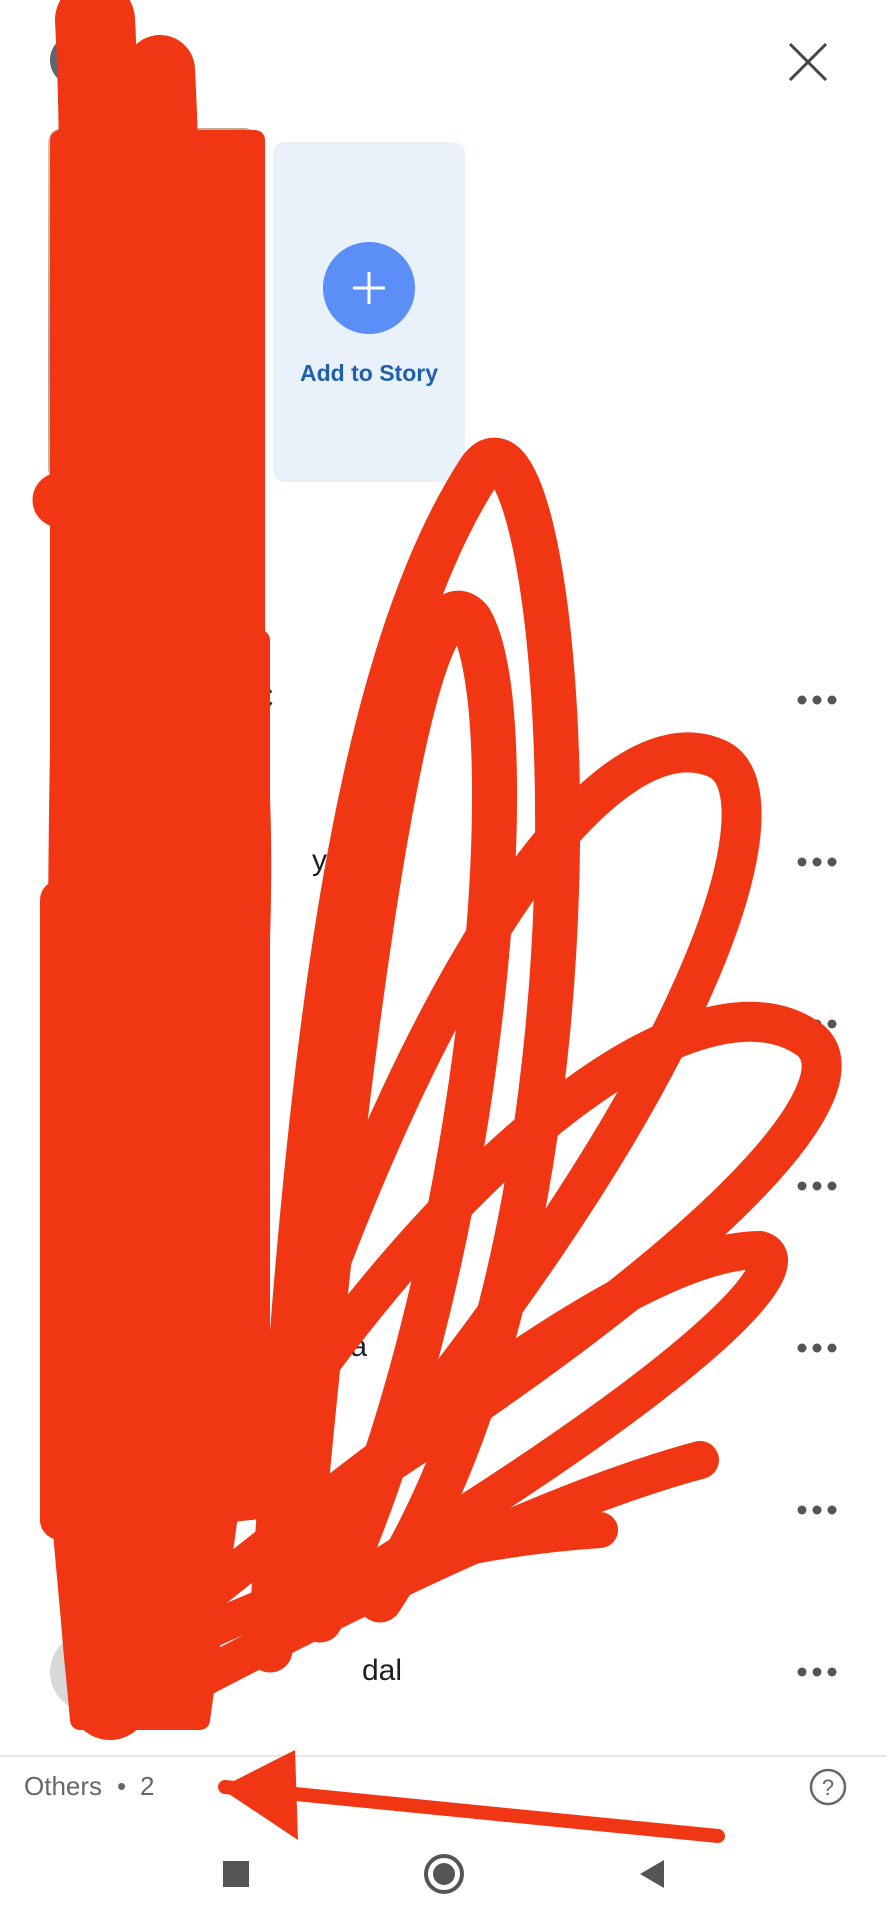 The image size is (887, 1920). Describe the element at coordinates (443, 1792) in the screenshot. I see `others-bar: Others • 2 ?` at that location.